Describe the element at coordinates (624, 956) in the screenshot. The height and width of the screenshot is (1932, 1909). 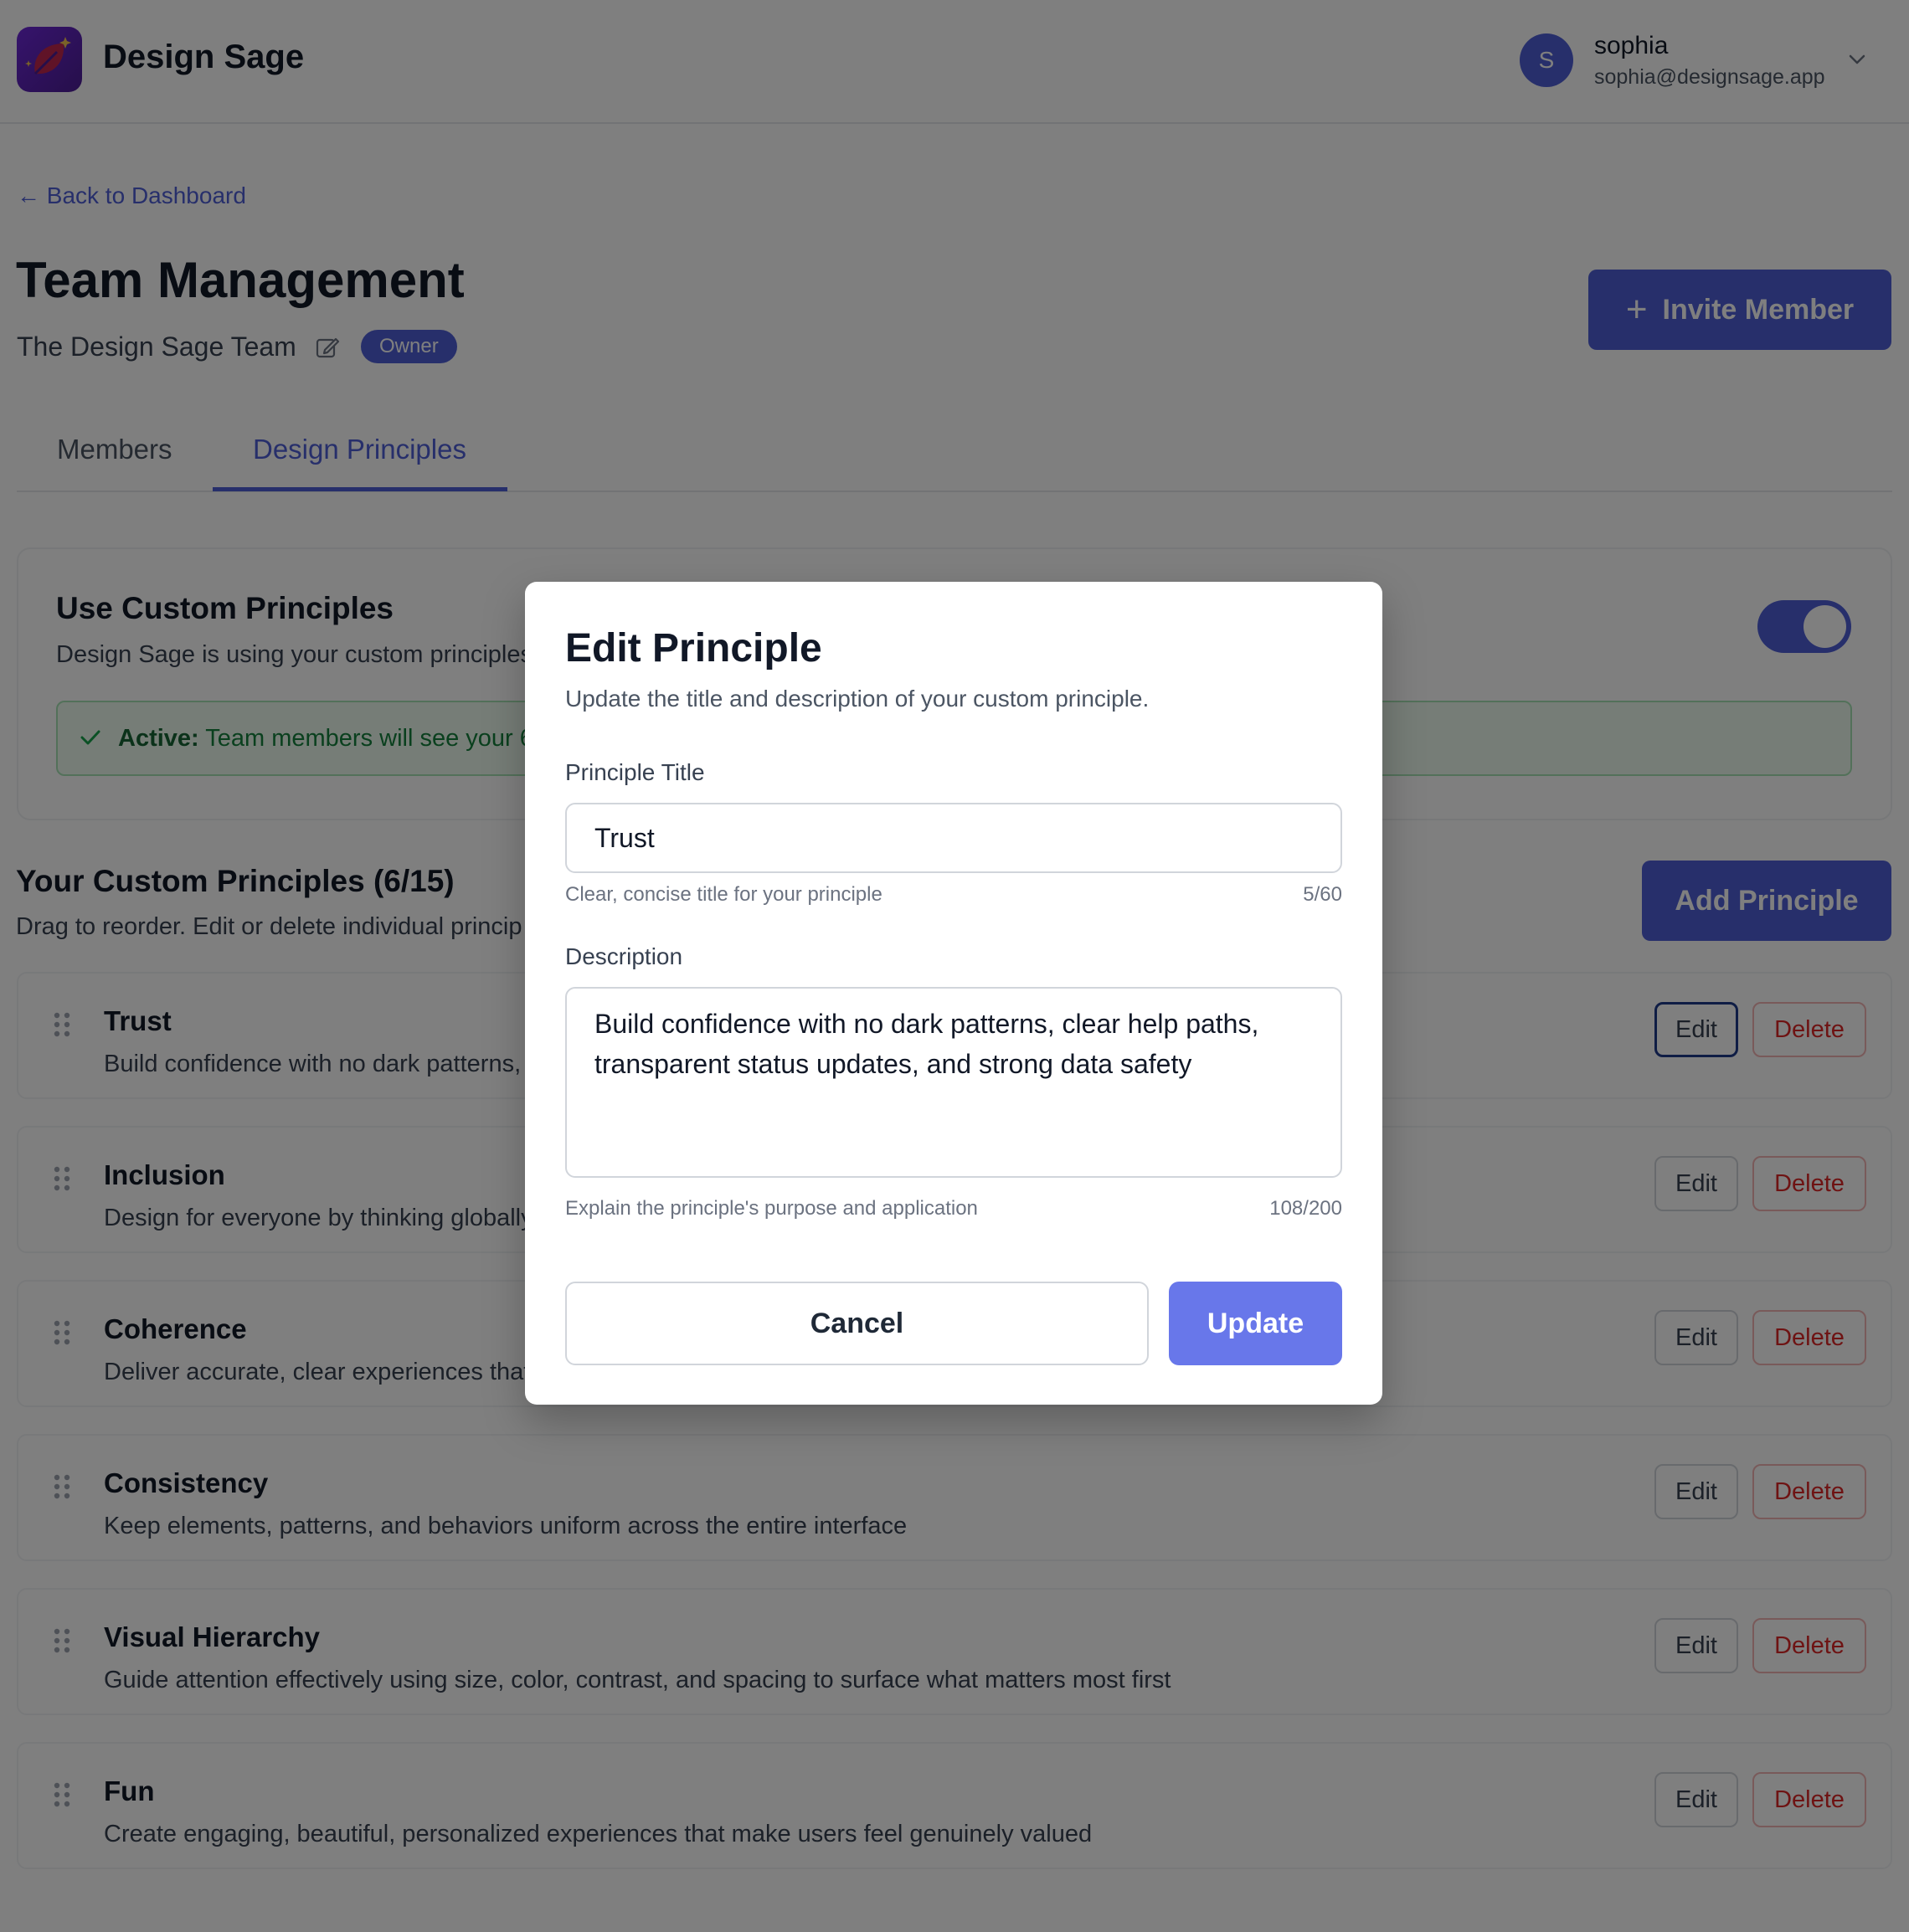
I see `description-label: Description` at that location.